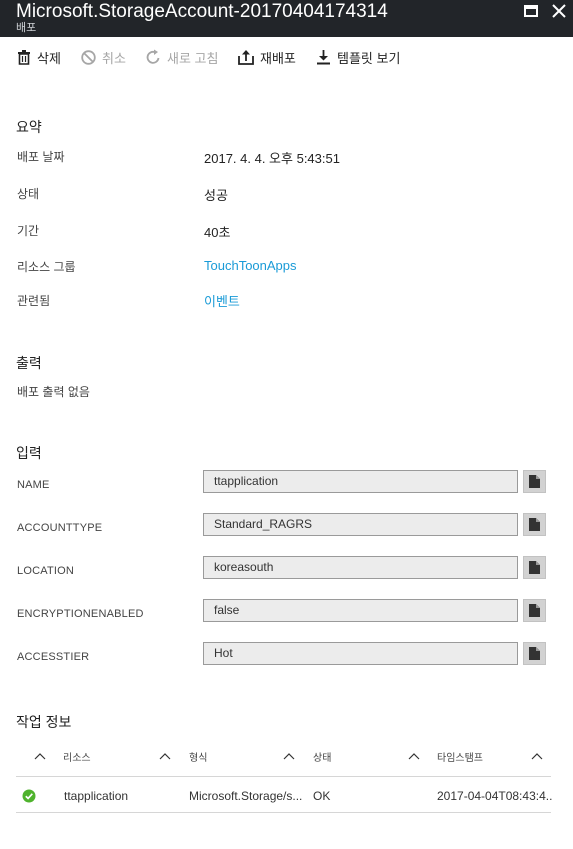  What do you see at coordinates (360, 653) in the screenshot?
I see `param-accesstier-value: Hot` at bounding box center [360, 653].